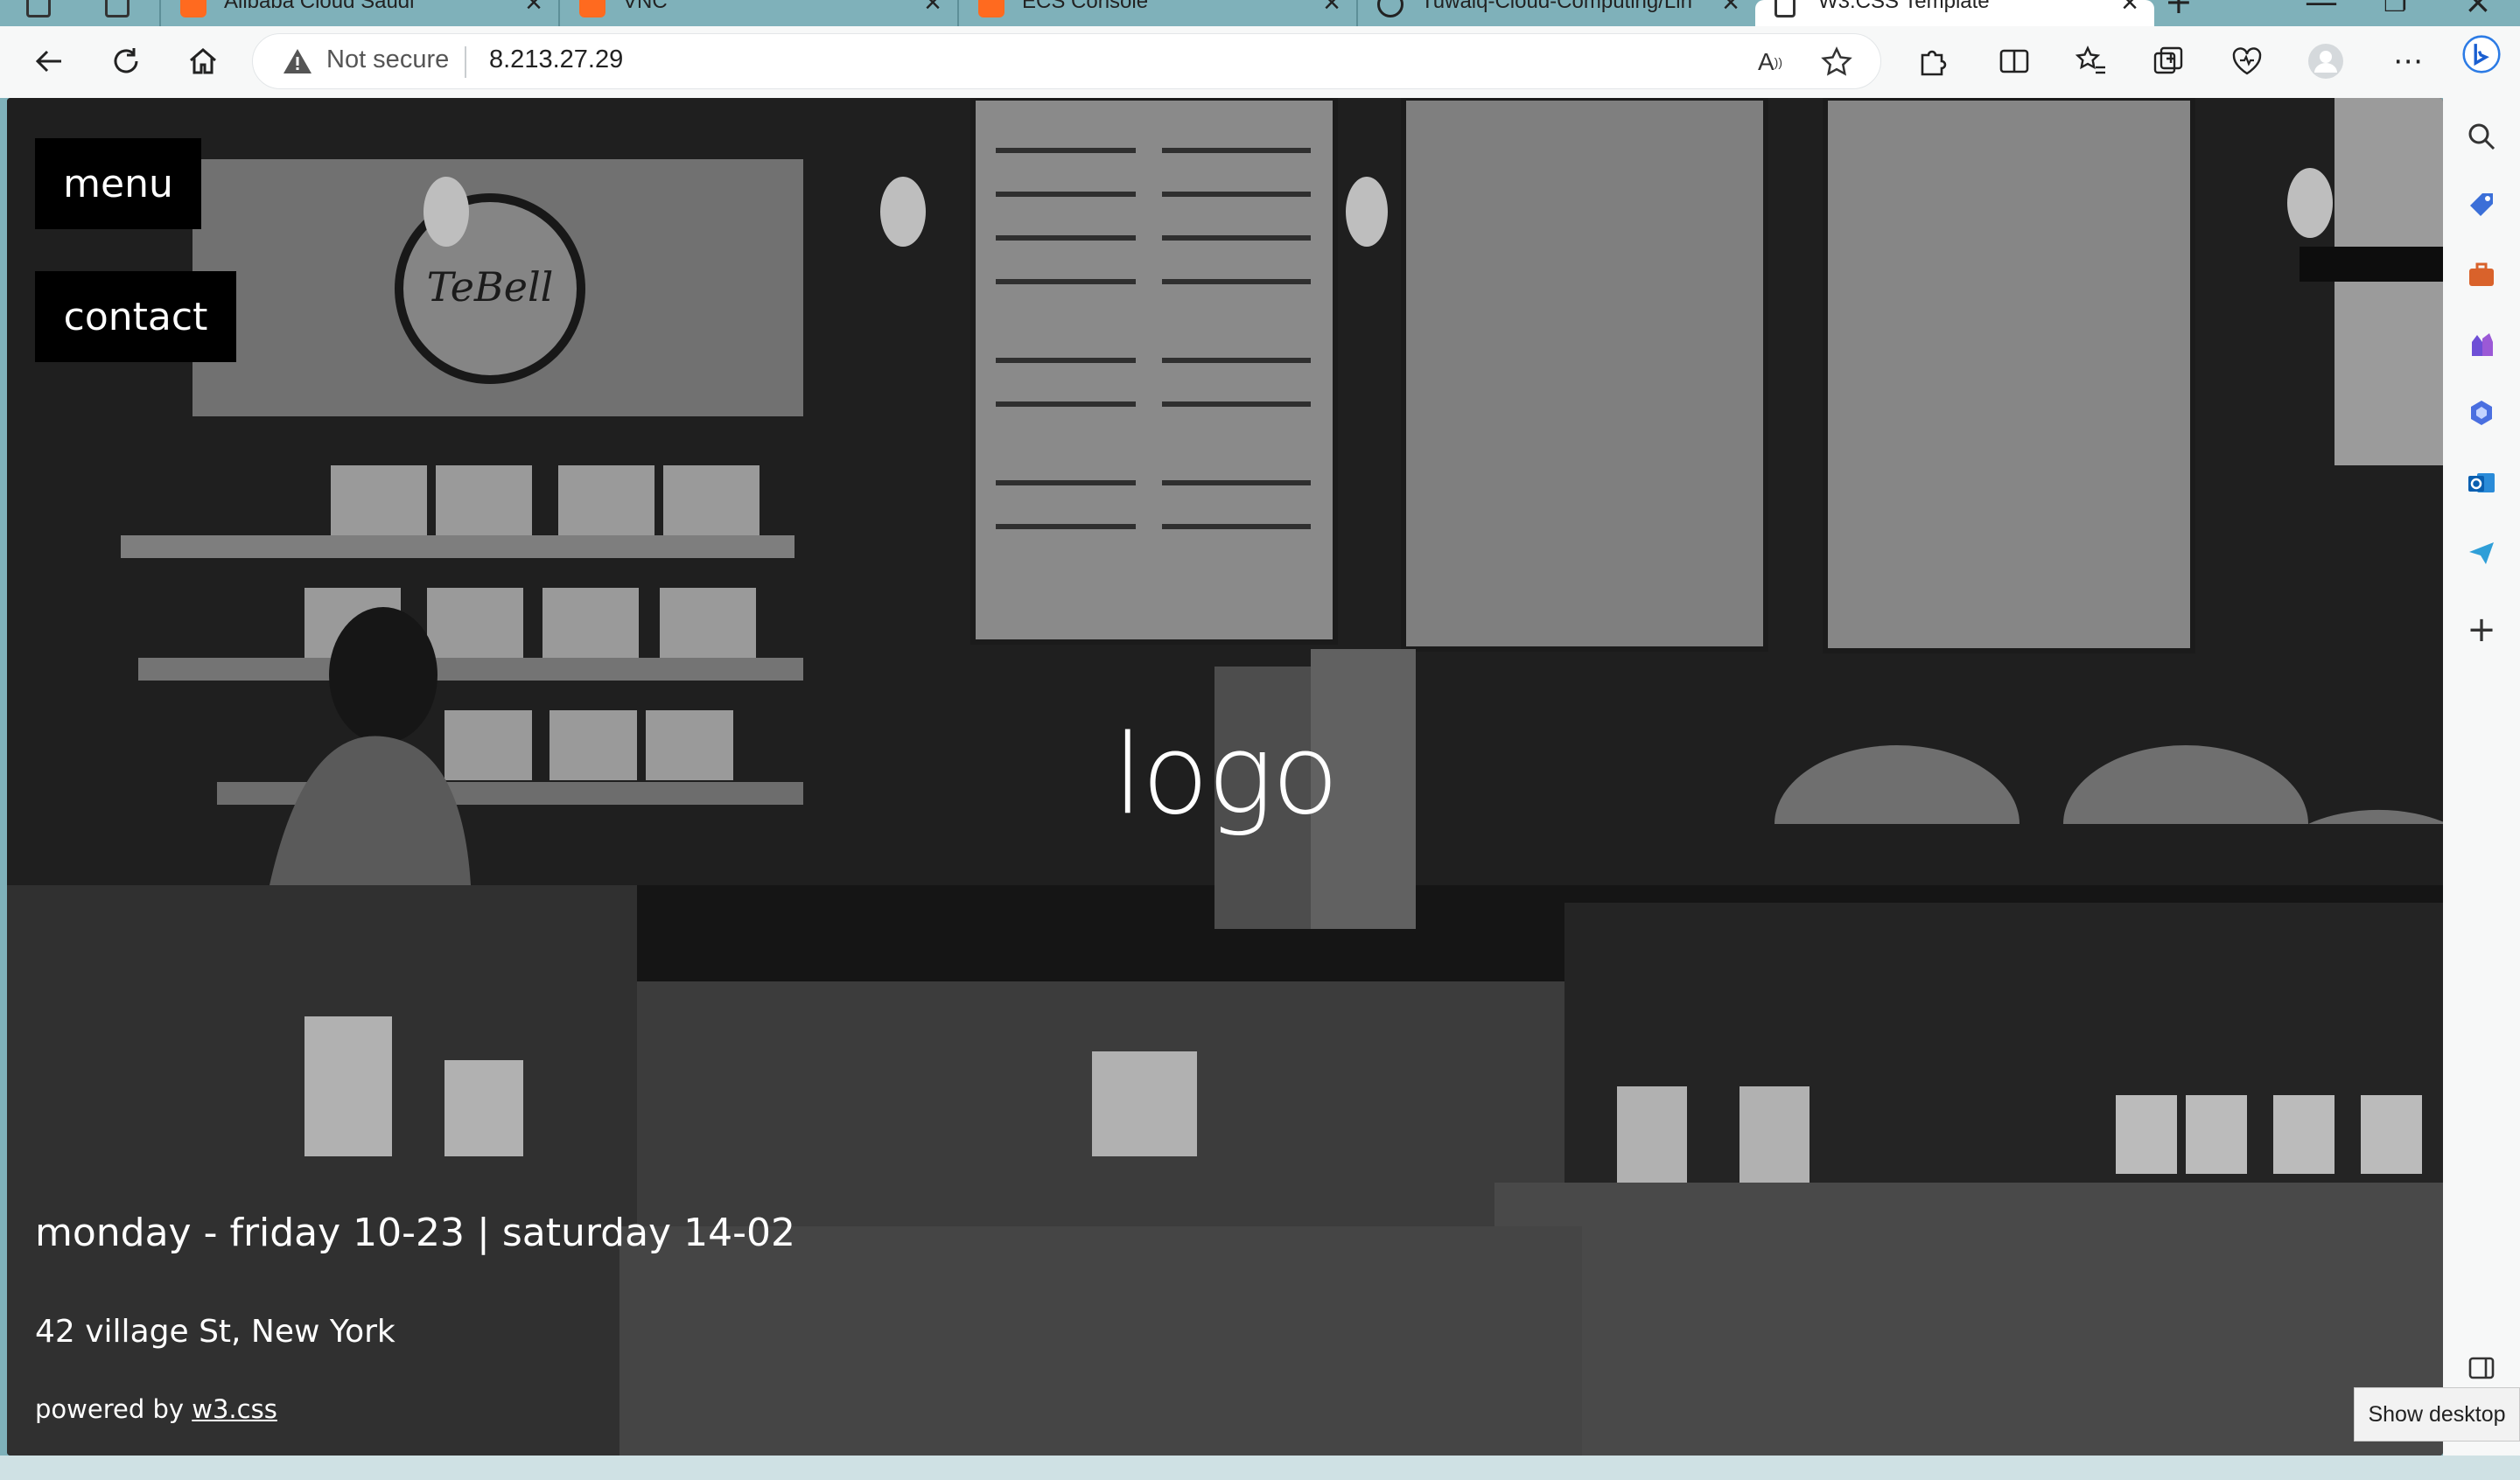 This screenshot has height=1480, width=2520. What do you see at coordinates (1954, 13) in the screenshot?
I see `tab-w3css-template: W3.CSS Template ×` at bounding box center [1954, 13].